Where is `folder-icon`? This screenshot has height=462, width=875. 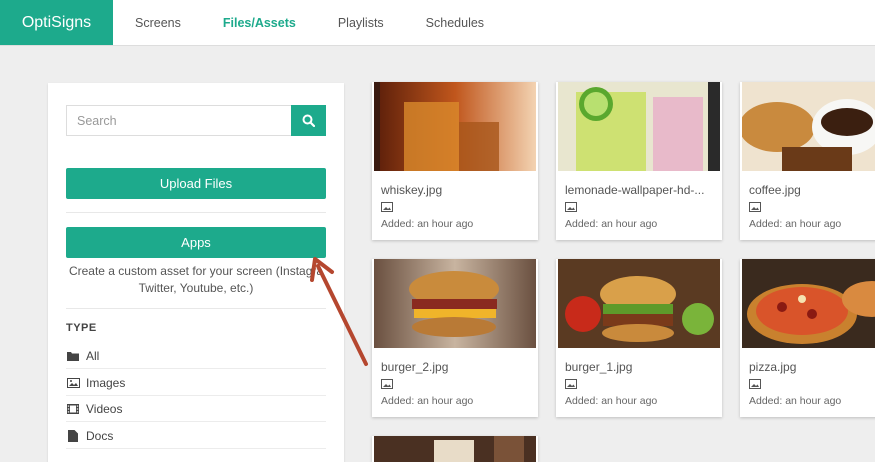
folder-icon is located at coordinates (73, 356).